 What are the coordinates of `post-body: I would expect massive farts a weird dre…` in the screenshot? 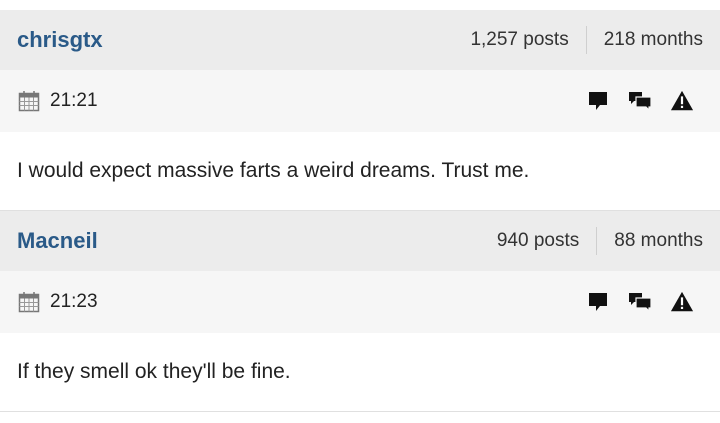 It's located at (273, 170).